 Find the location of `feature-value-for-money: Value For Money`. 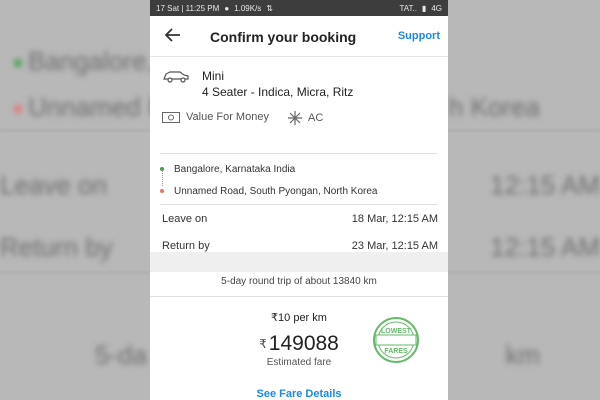

feature-value-for-money: Value For Money is located at coordinates (215, 117).